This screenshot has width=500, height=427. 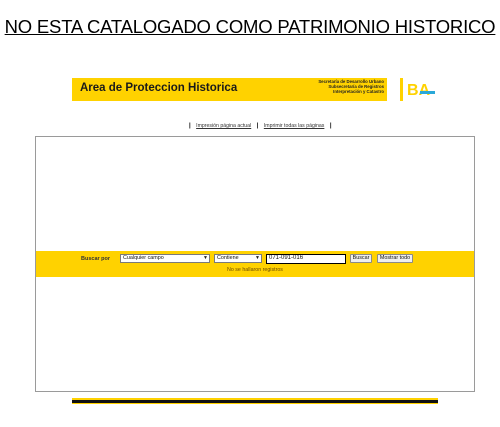 What do you see at coordinates (306, 259) in the screenshot?
I see `search-input: 071-091-016` at bounding box center [306, 259].